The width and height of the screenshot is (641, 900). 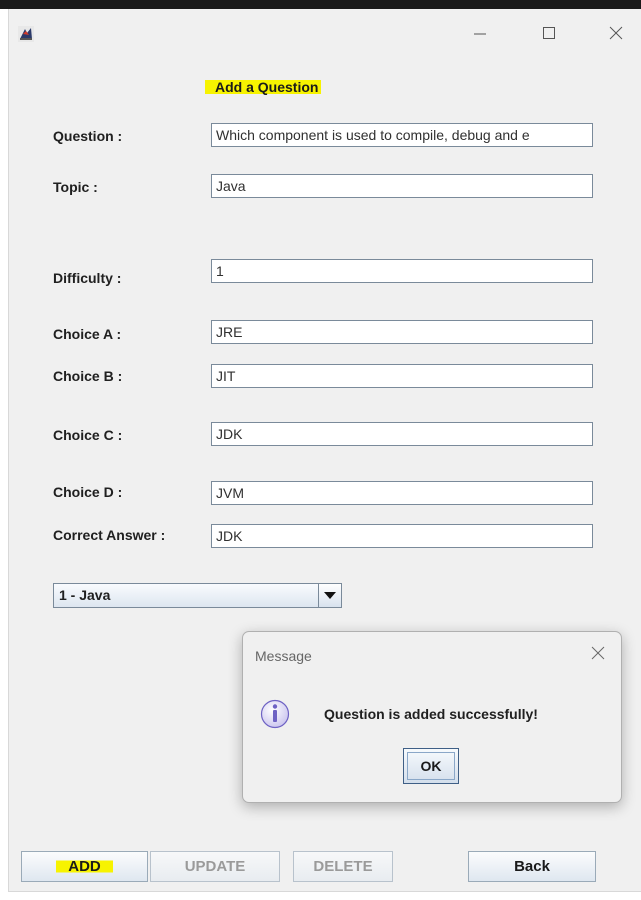 What do you see at coordinates (320, 4) in the screenshot?
I see `desktop-background-strip` at bounding box center [320, 4].